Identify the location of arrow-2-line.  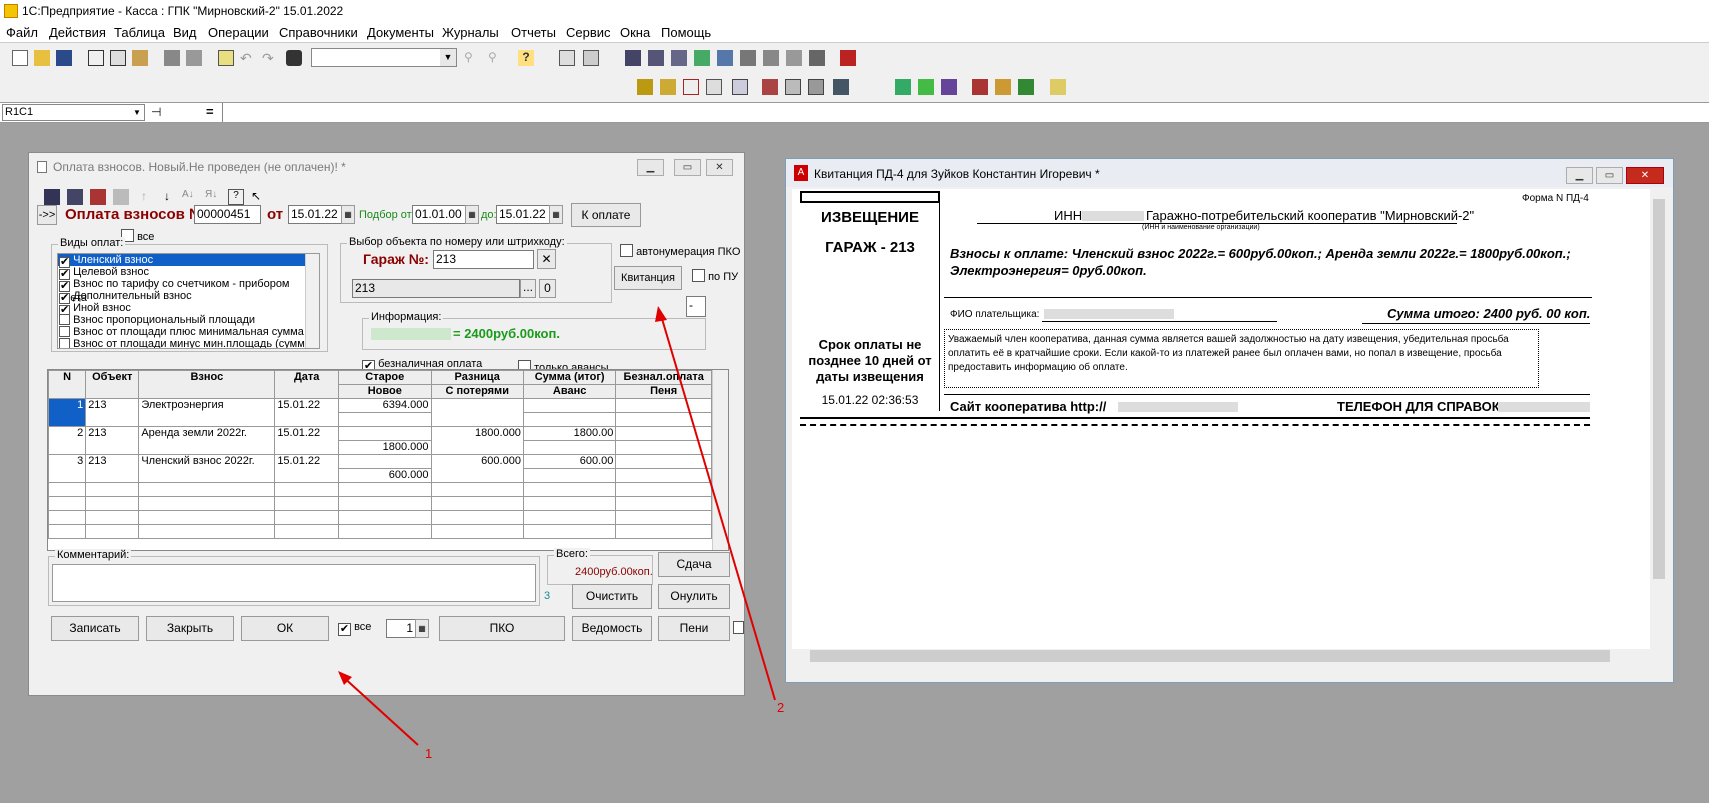
(717, 506).